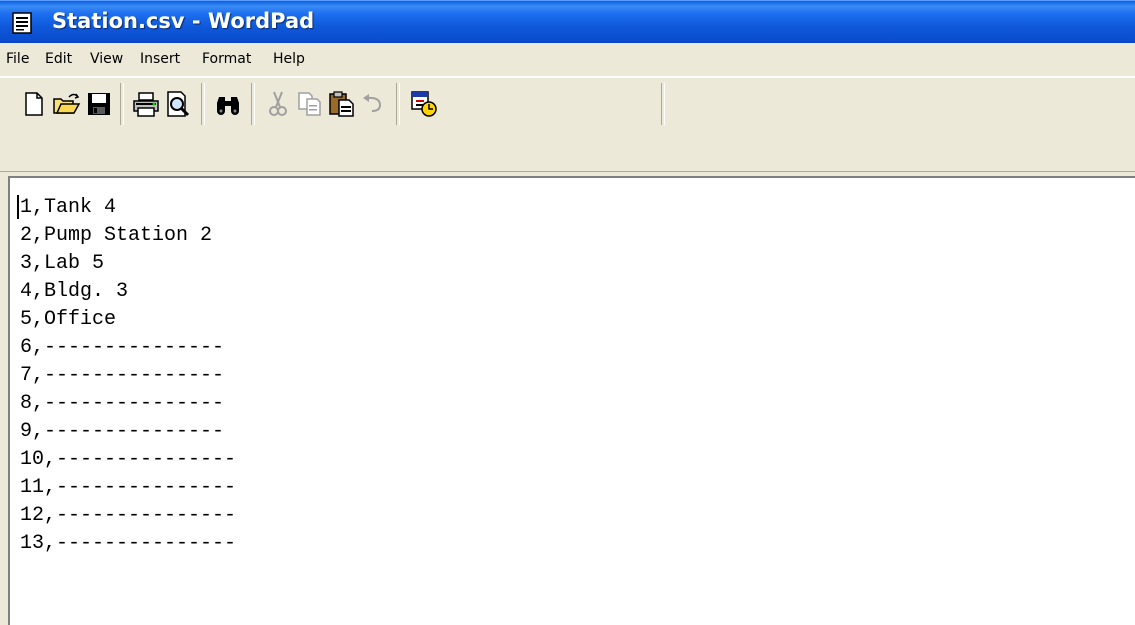 This screenshot has width=1135, height=625. What do you see at coordinates (424, 104) in the screenshot?
I see `insert-date-time-icon` at bounding box center [424, 104].